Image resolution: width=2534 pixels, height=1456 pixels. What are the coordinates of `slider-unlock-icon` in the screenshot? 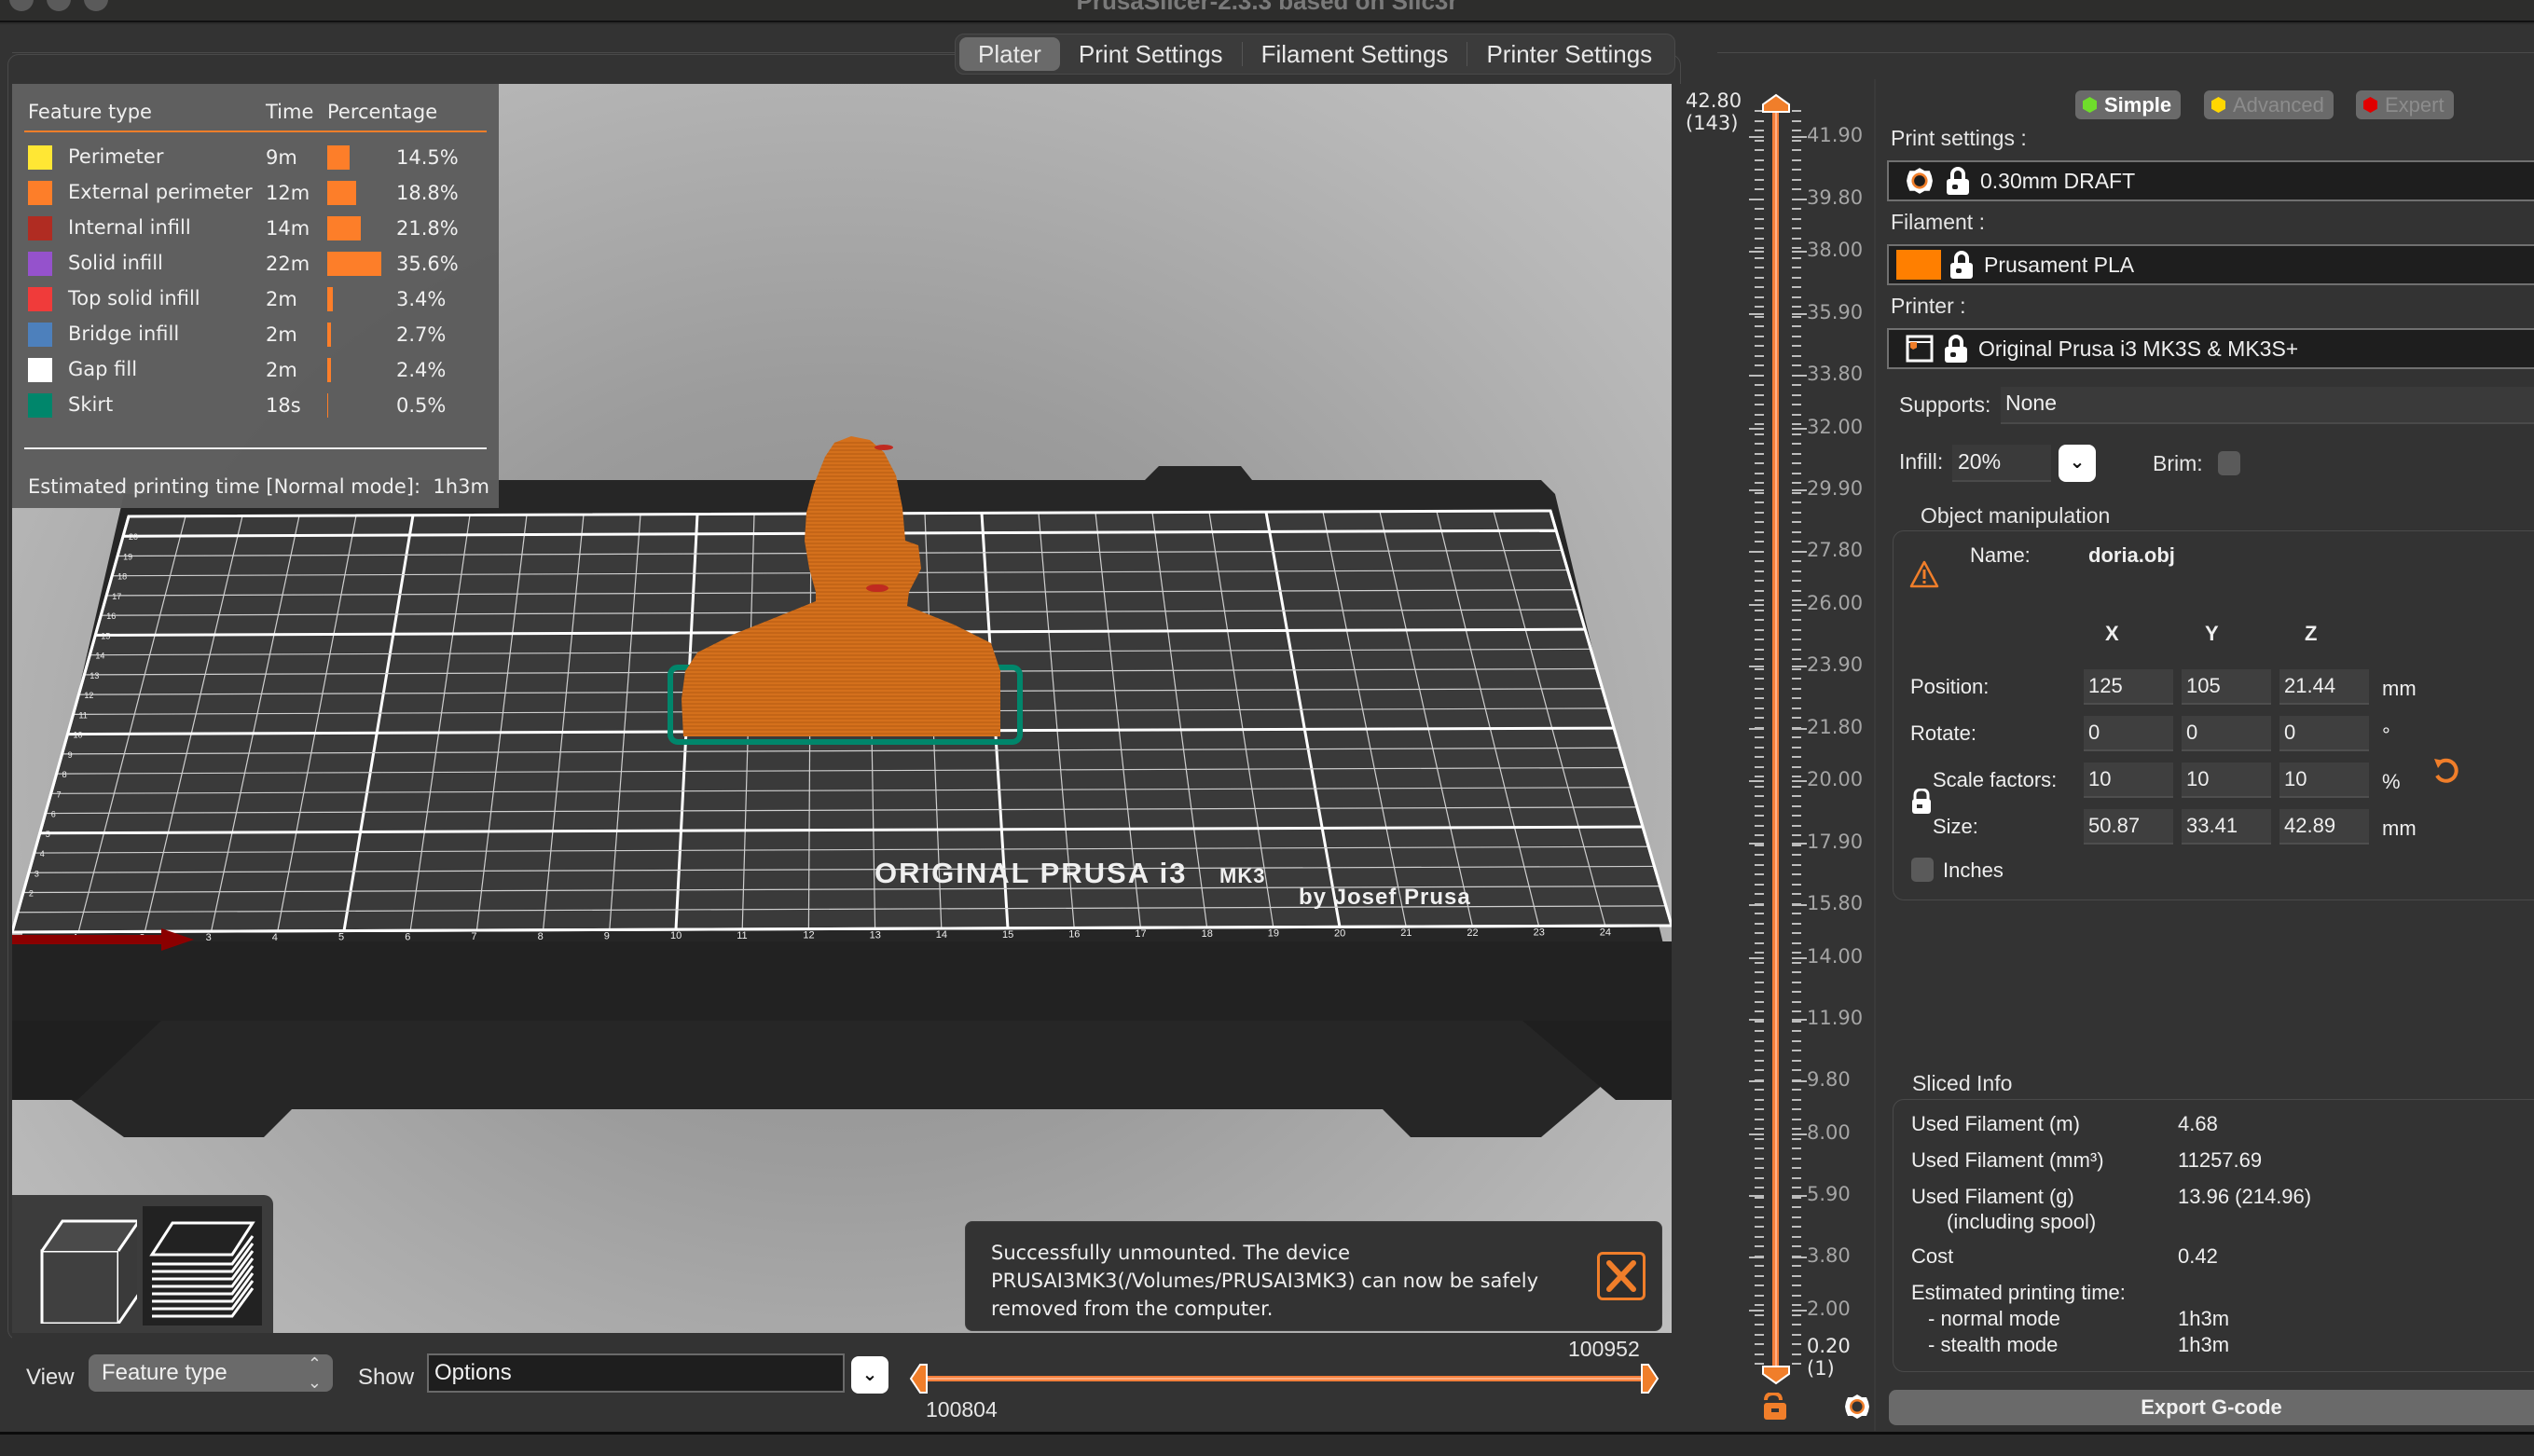 It's located at (1775, 1407).